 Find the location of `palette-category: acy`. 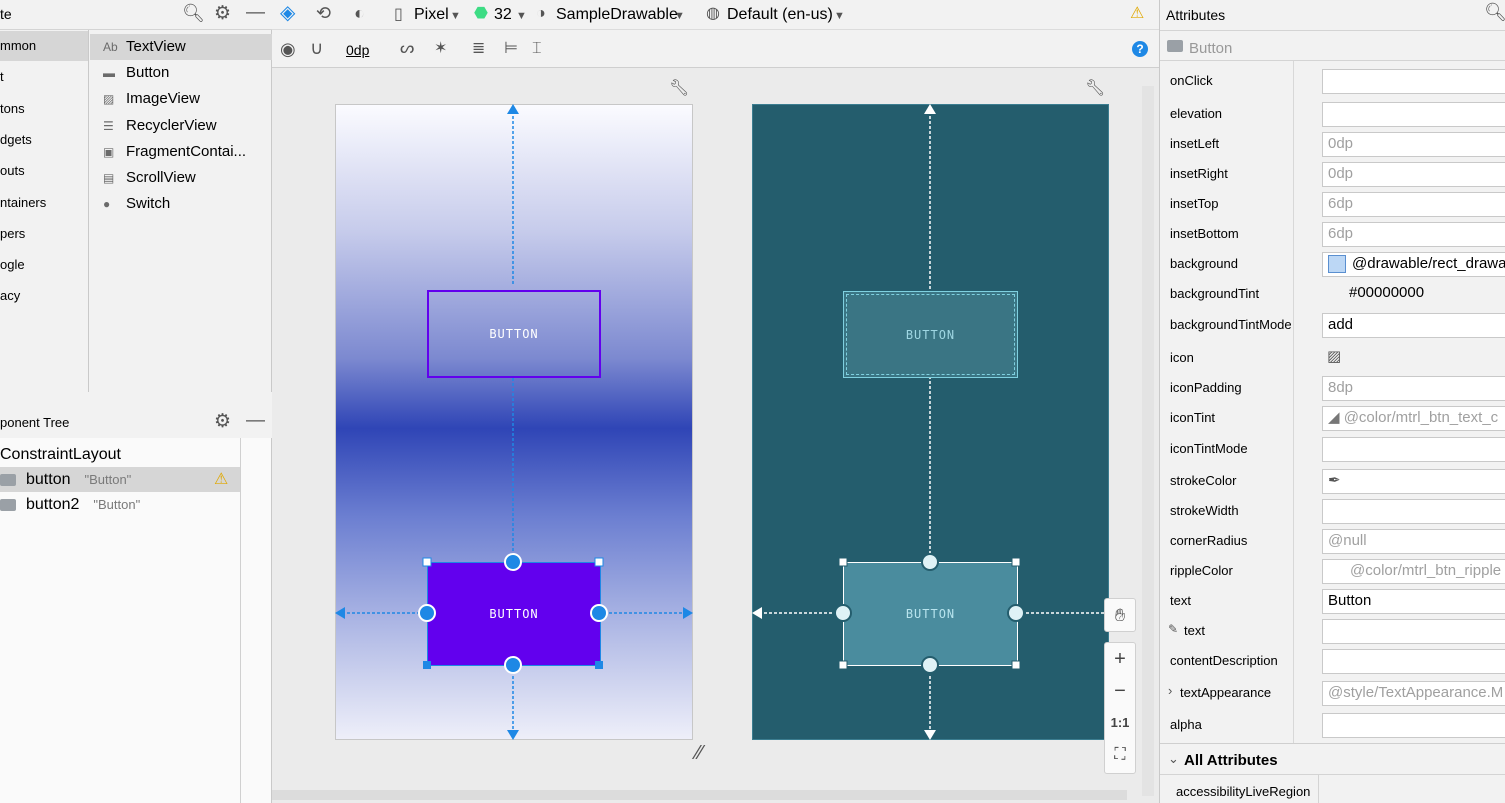

palette-category: acy is located at coordinates (44, 296).